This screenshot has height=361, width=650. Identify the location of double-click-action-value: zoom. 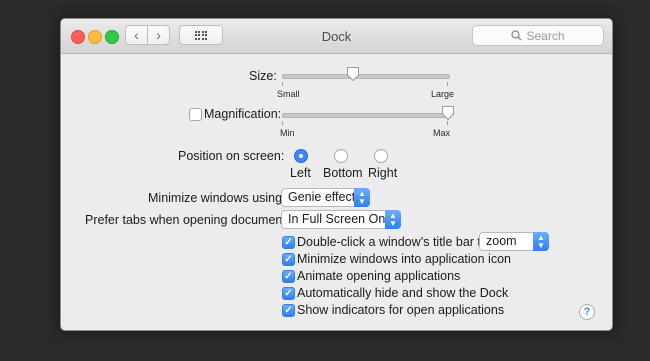
(501, 241).